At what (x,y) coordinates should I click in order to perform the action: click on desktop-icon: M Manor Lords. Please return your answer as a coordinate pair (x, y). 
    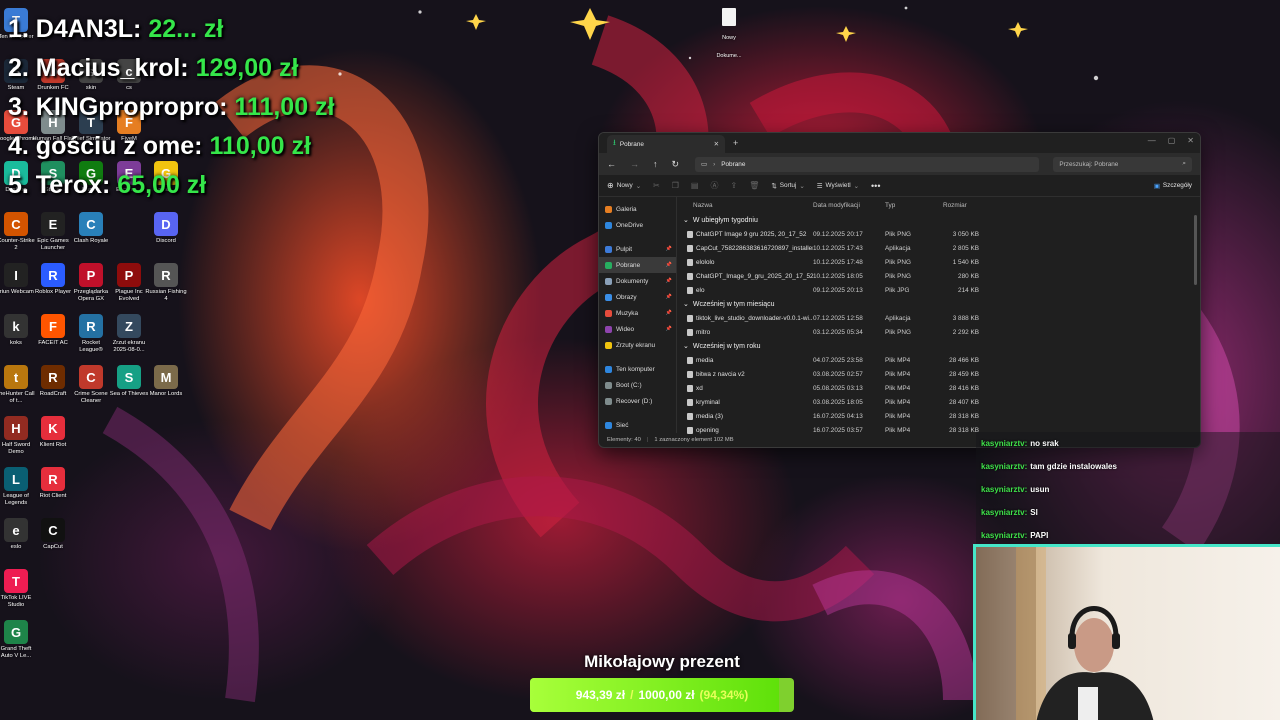
    Looking at the image, I should click on (166, 381).